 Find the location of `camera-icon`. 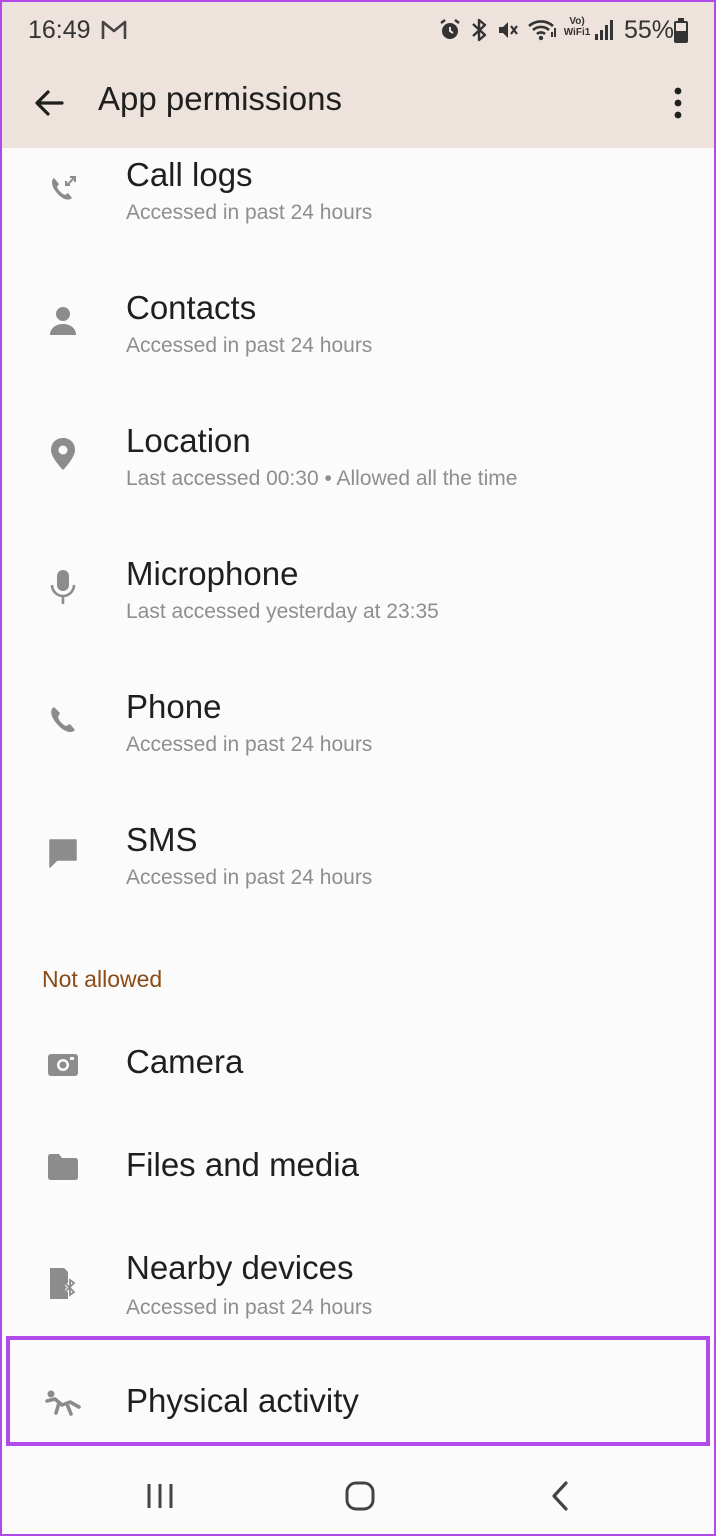

camera-icon is located at coordinates (63, 1064).